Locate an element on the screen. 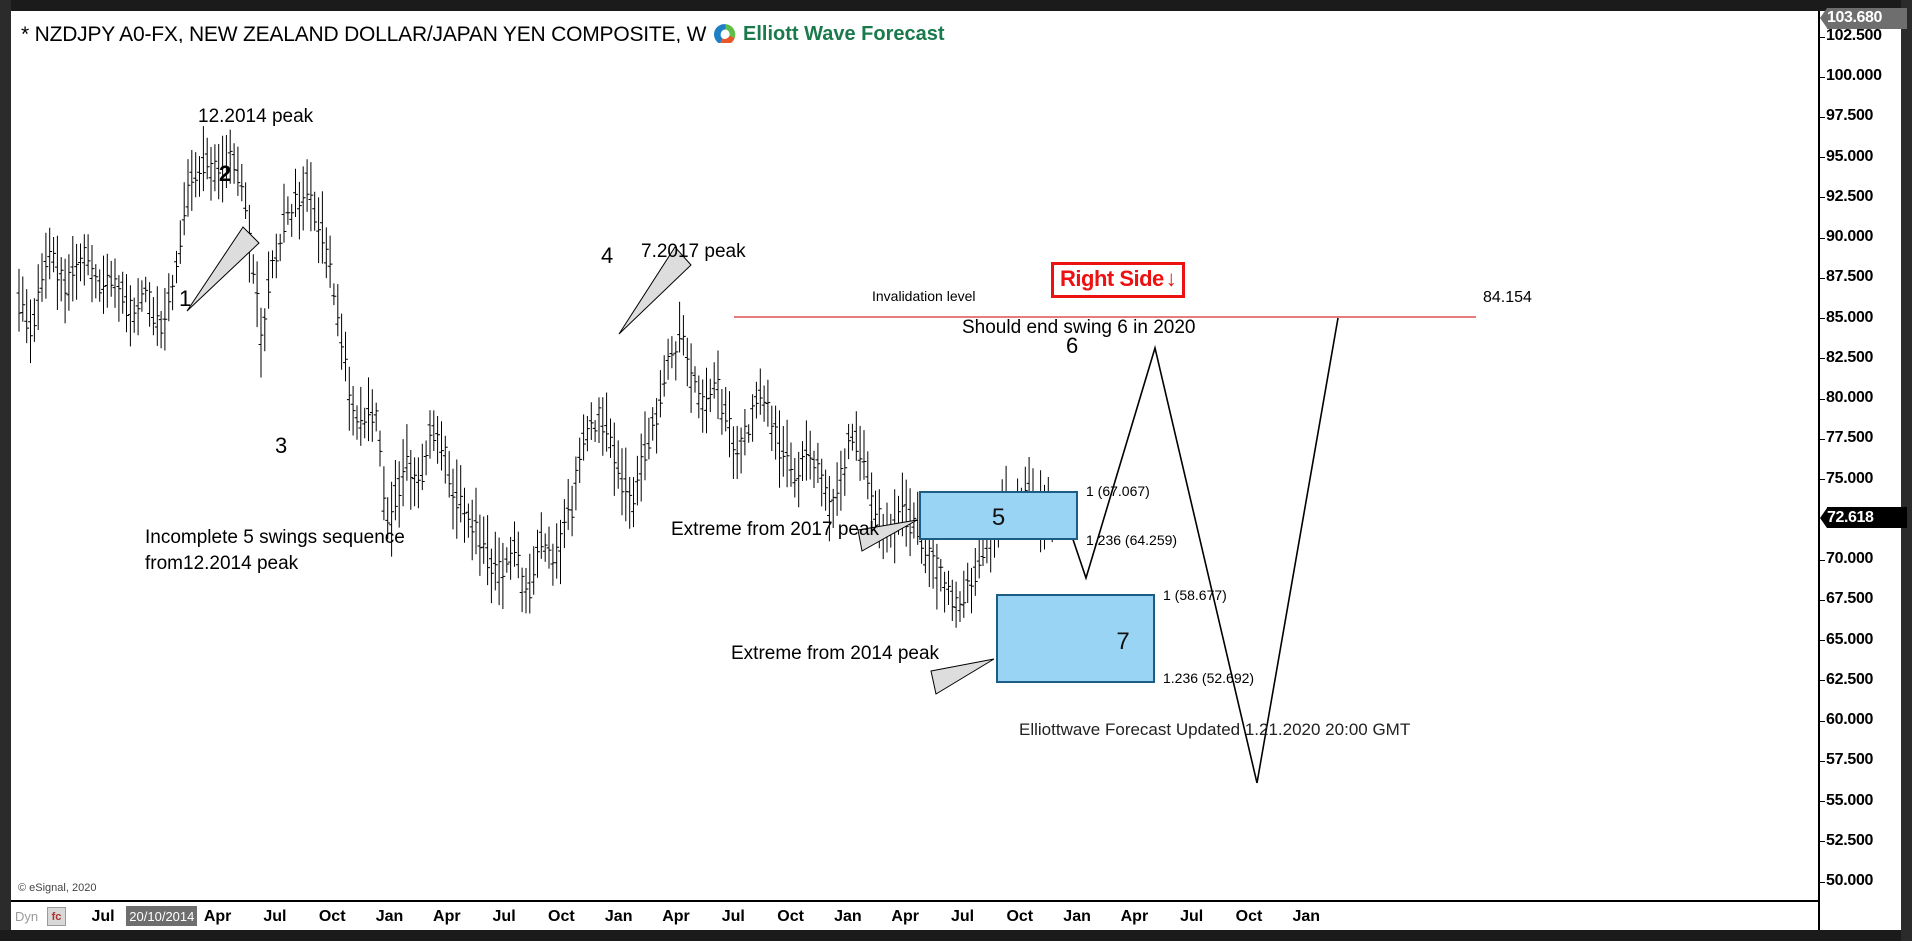 The width and height of the screenshot is (1912, 941). extreme-2014-pointer-icon is located at coordinates (962, 676).